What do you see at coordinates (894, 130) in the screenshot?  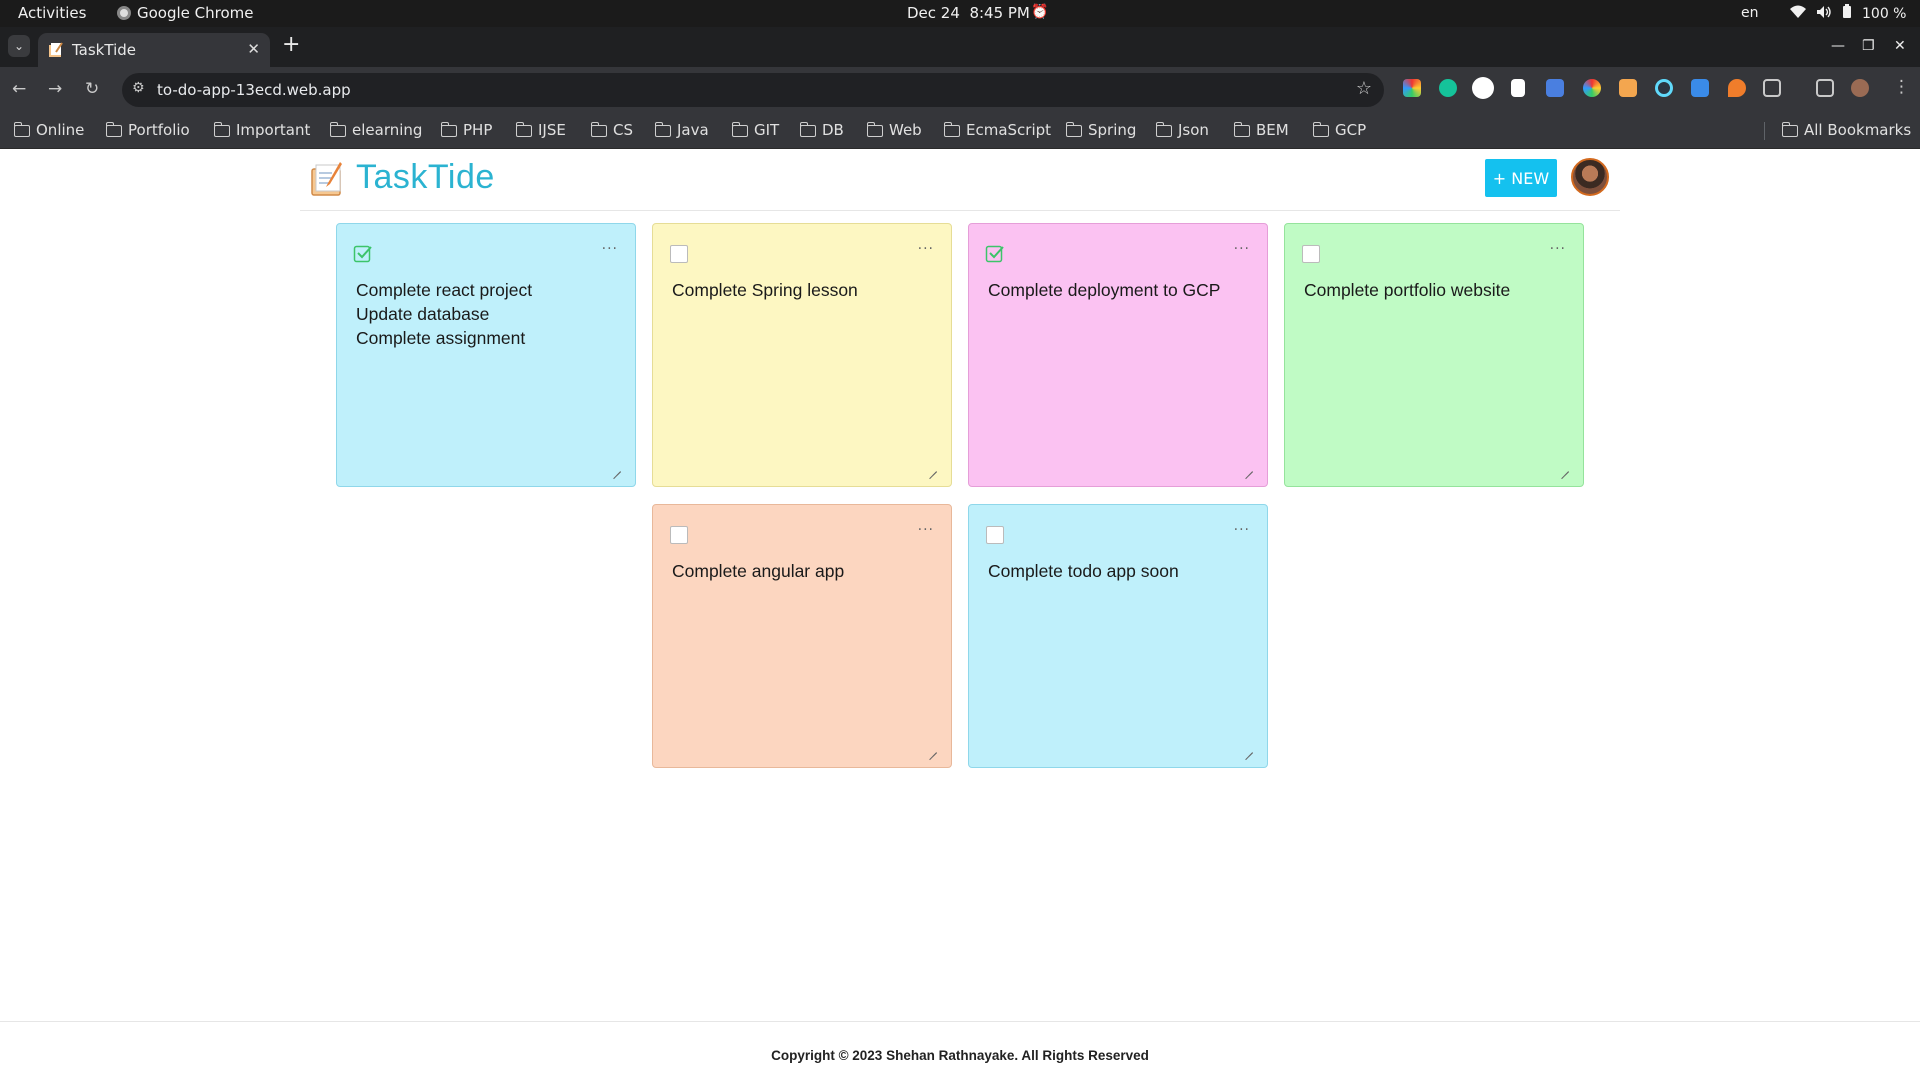 I see `bookmark-folder: Web` at bounding box center [894, 130].